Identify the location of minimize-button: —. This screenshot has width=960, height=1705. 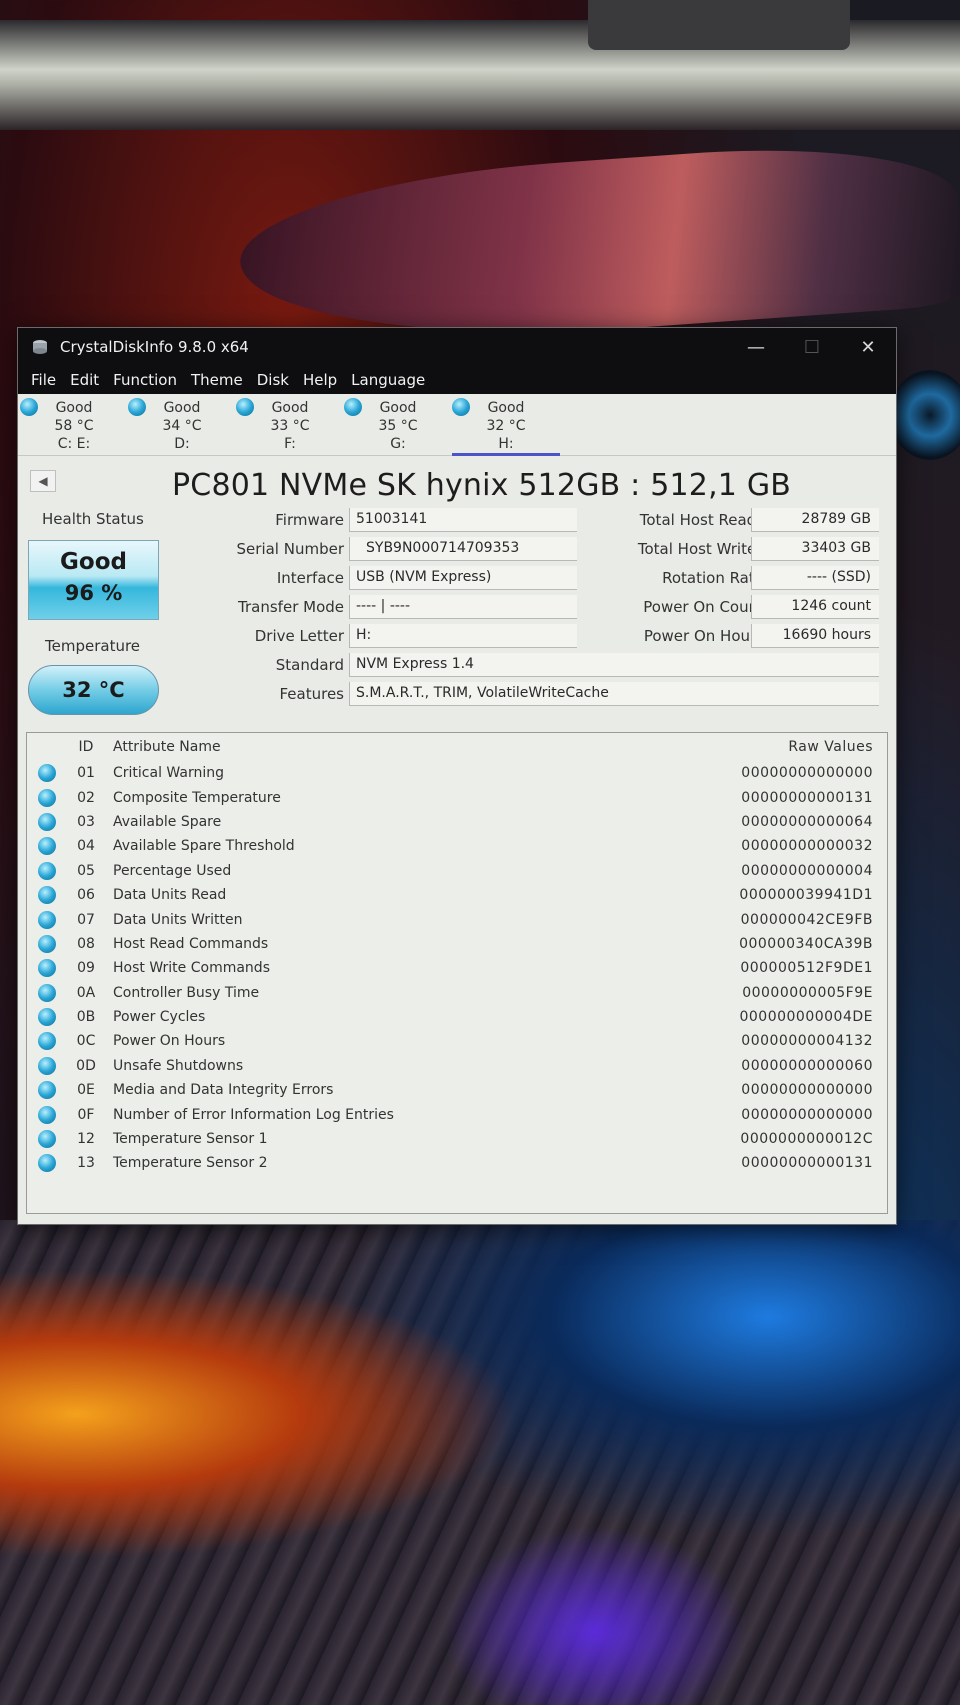
(756, 347).